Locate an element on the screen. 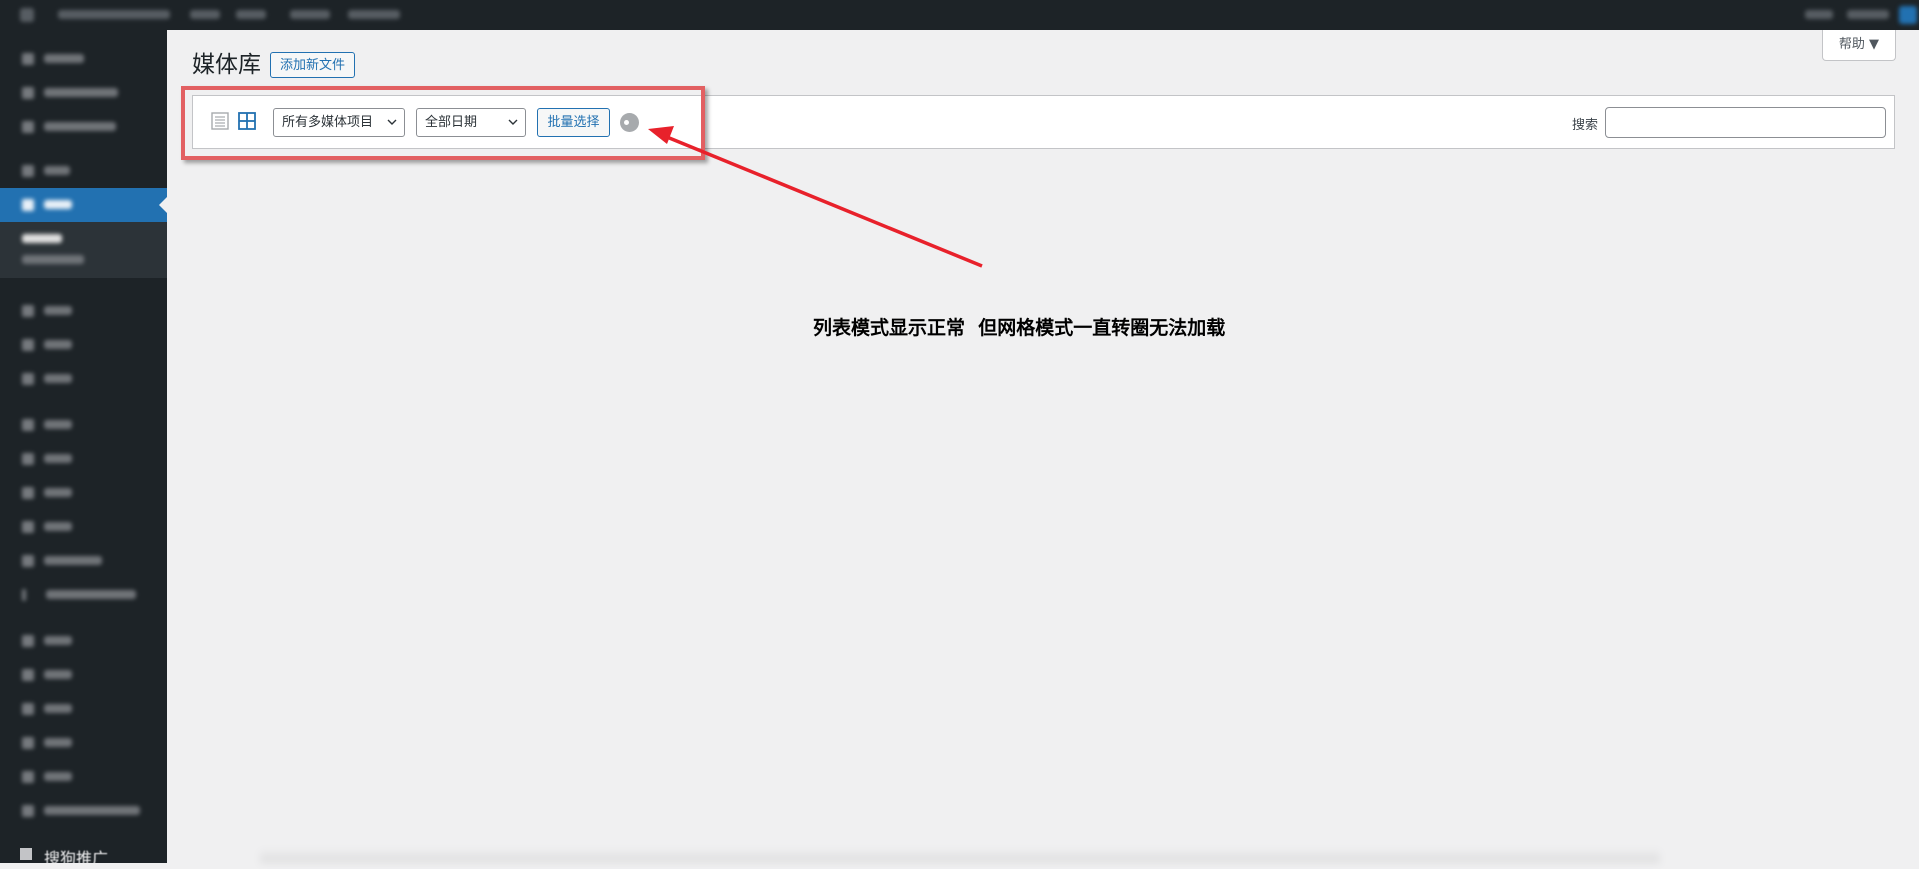  annotation-note: 列表模式显示正常 但网格模式一直转圈无法加载 is located at coordinates (1019, 328).